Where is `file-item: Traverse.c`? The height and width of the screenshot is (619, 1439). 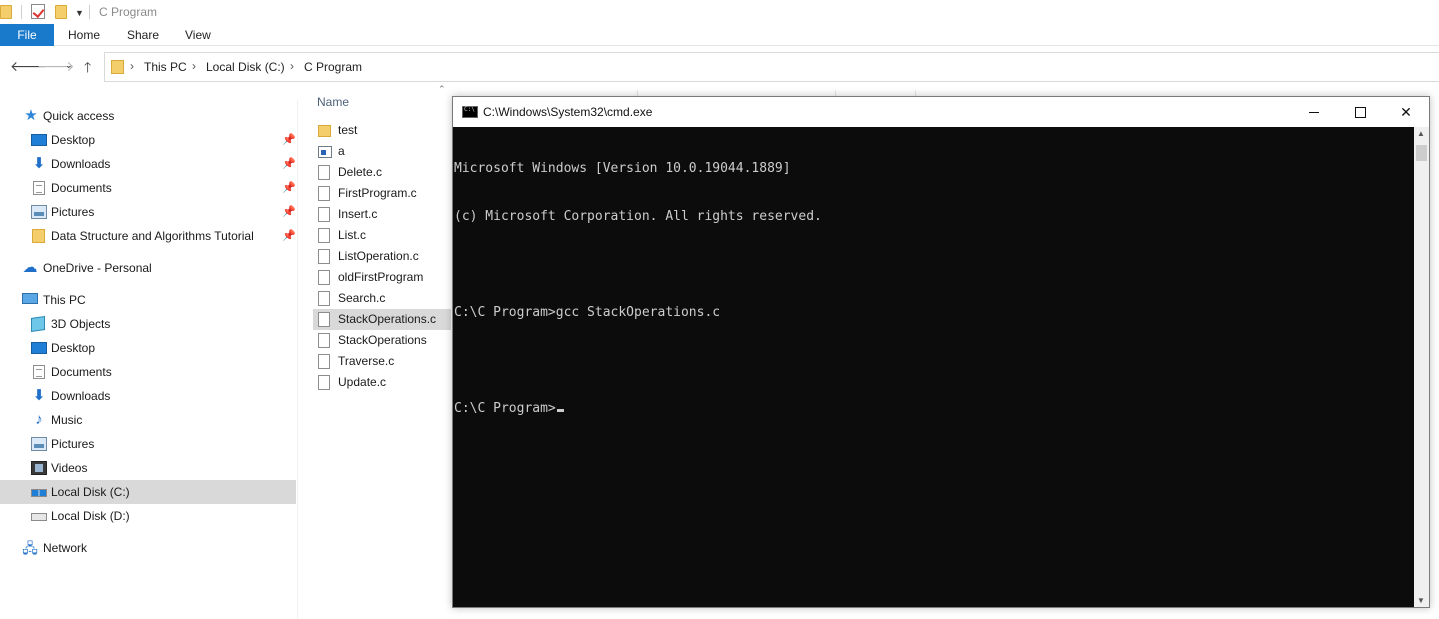 file-item: Traverse.c is located at coordinates (382, 361).